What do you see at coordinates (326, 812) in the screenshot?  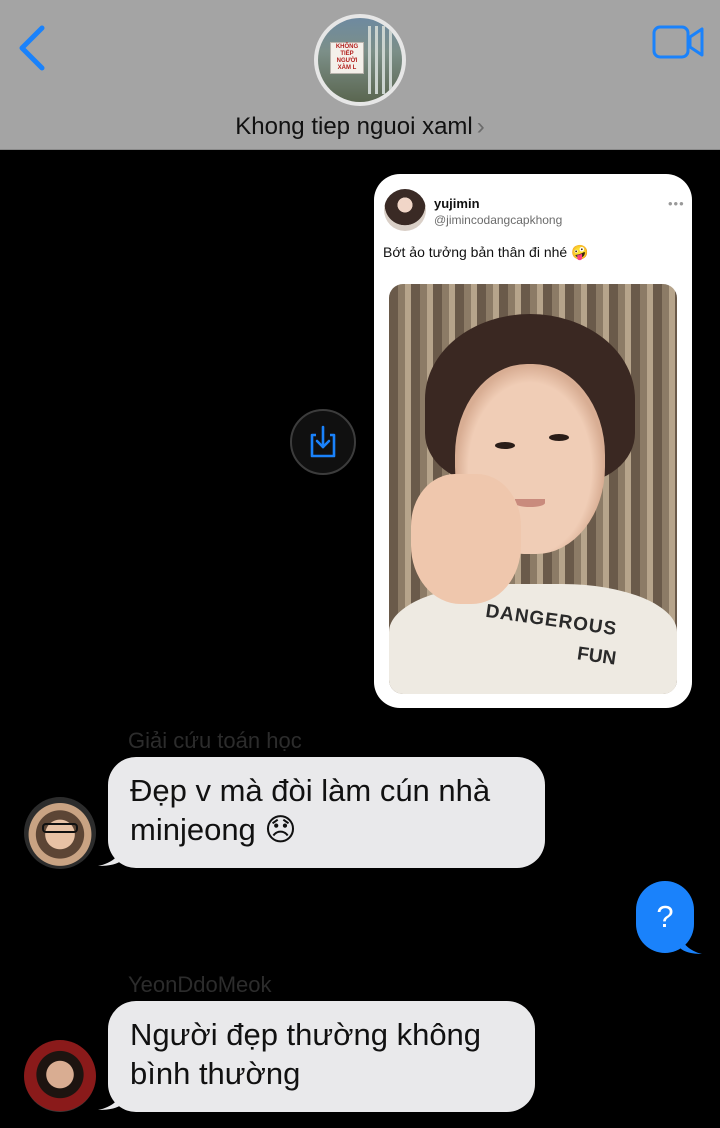 I see `message-bubble: Đẹp v mà đòi làm cún nhà minjeong 😞` at bounding box center [326, 812].